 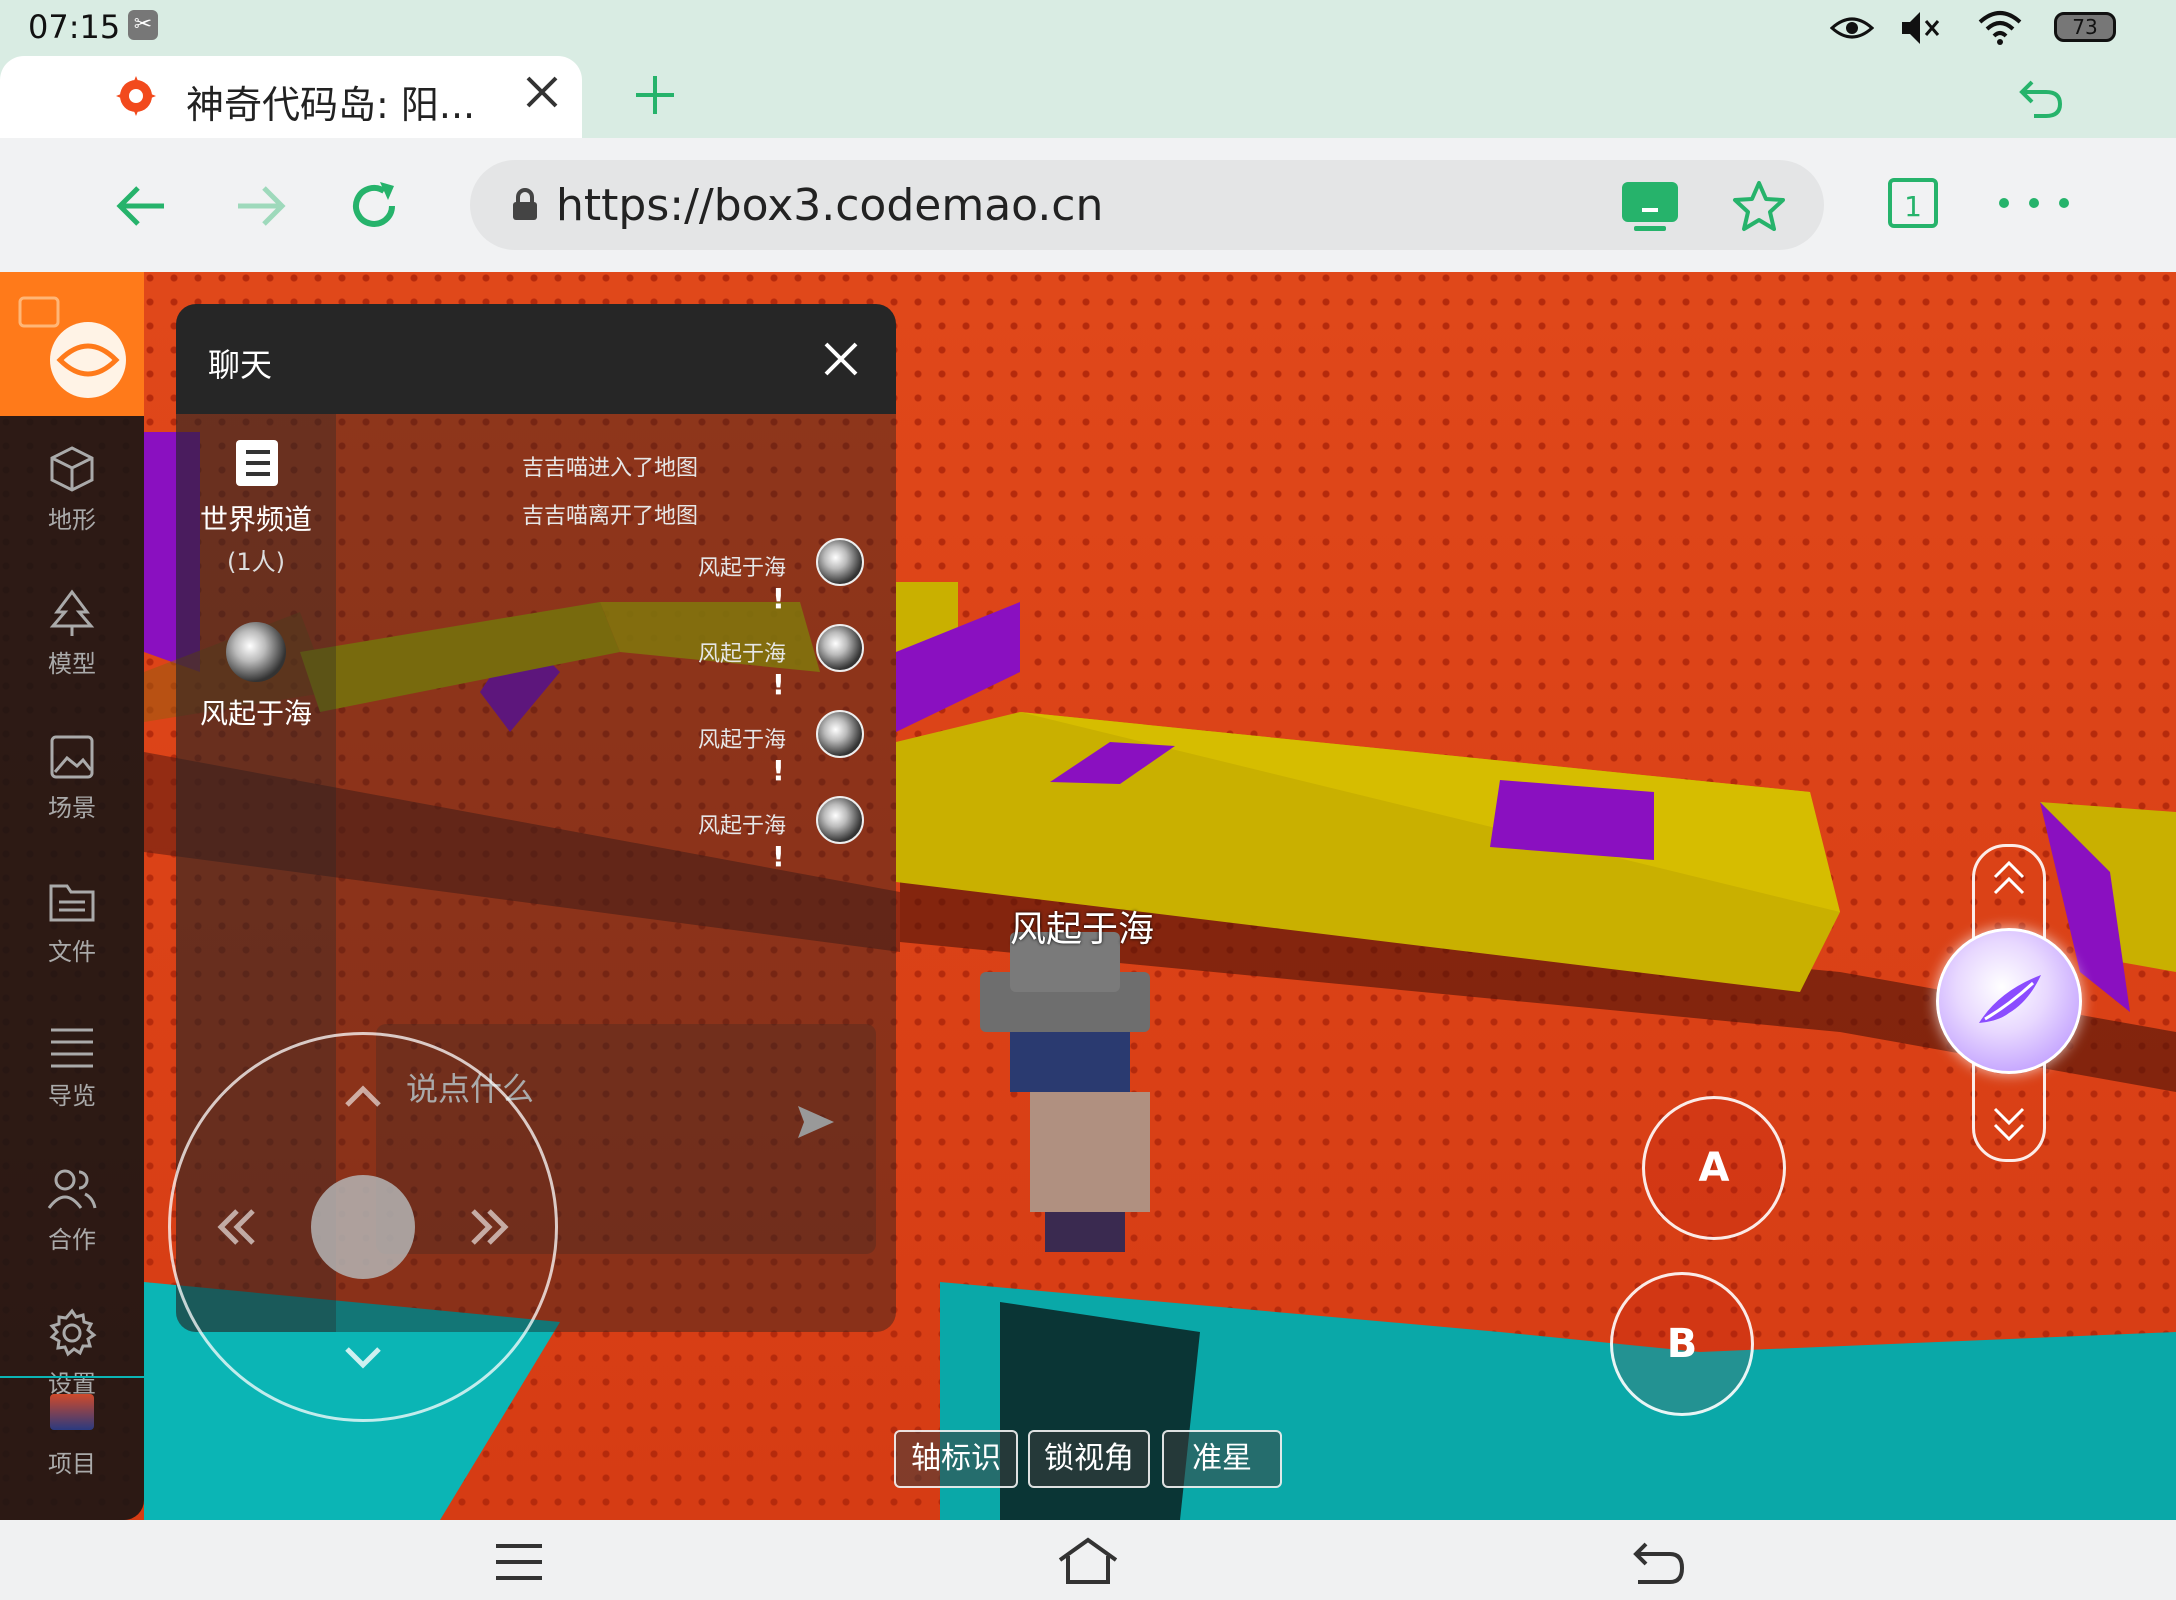 What do you see at coordinates (816, 1122) in the screenshot?
I see `send-icon` at bounding box center [816, 1122].